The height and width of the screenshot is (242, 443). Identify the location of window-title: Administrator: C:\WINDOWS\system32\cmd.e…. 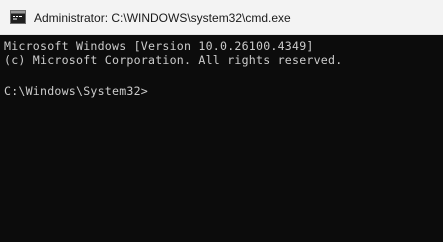
(162, 18).